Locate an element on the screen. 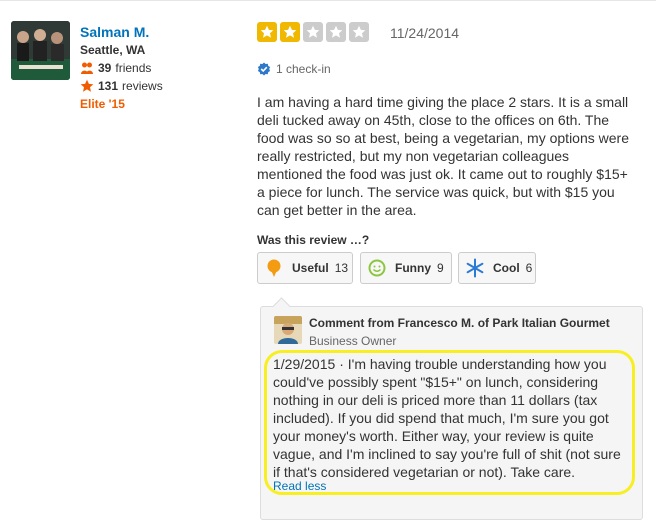 This screenshot has width=656, height=532. checkin-count: 1 check-in is located at coordinates (294, 69).